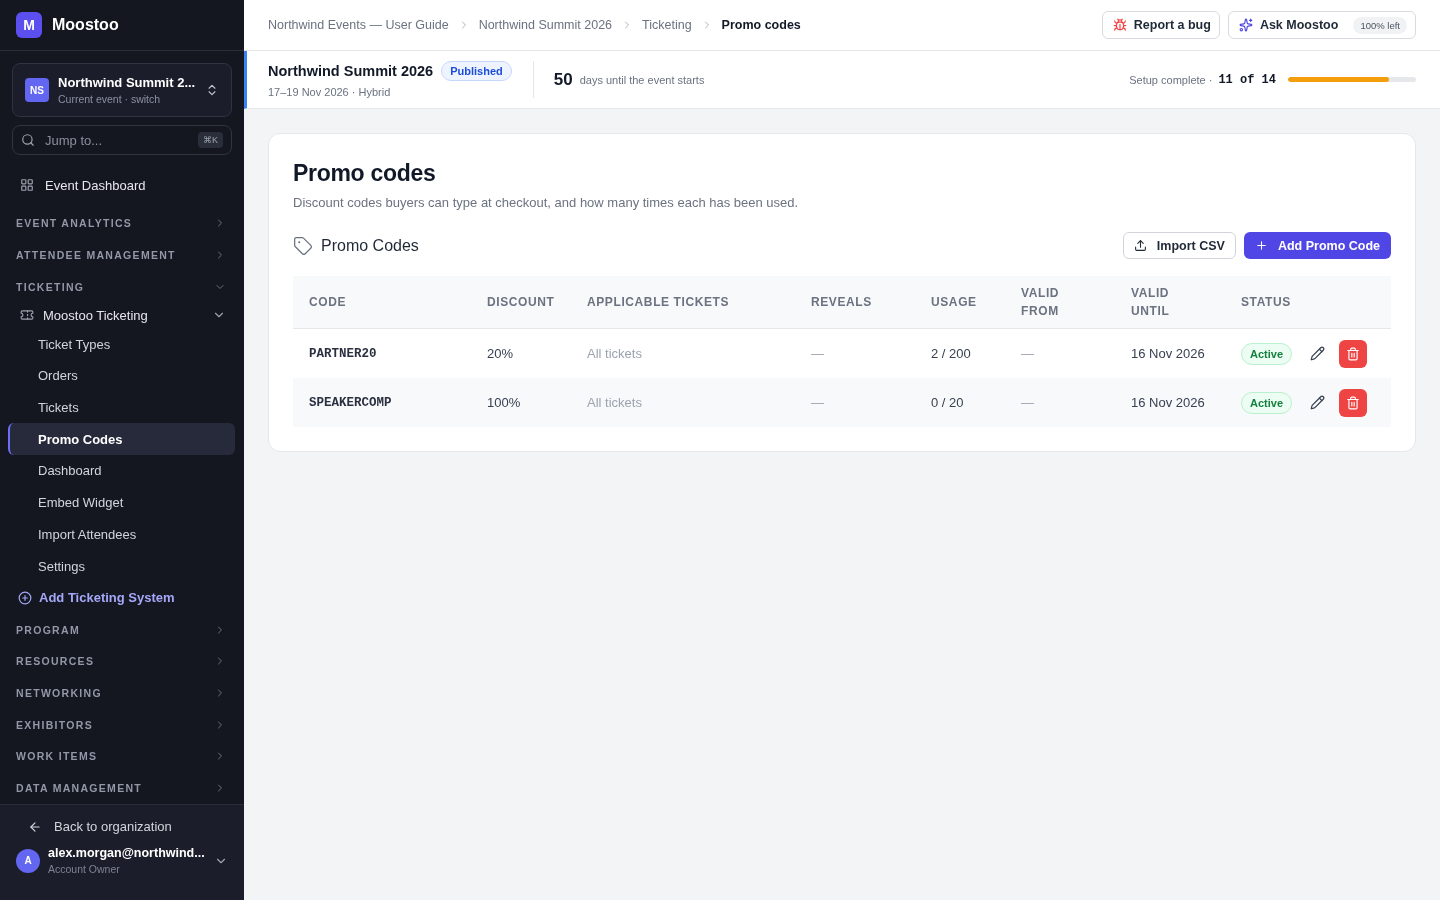  Describe the element at coordinates (27, 185) in the screenshot. I see `grid-icon` at that location.